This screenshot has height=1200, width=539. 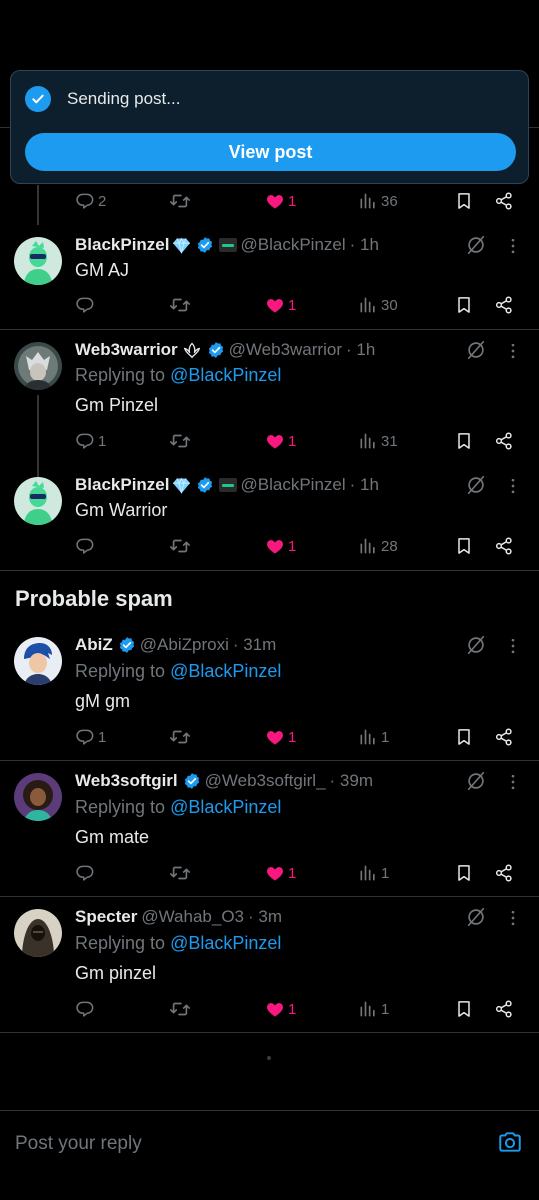 What do you see at coordinates (123, 375) in the screenshot?
I see `replying-to-label: Replying to` at bounding box center [123, 375].